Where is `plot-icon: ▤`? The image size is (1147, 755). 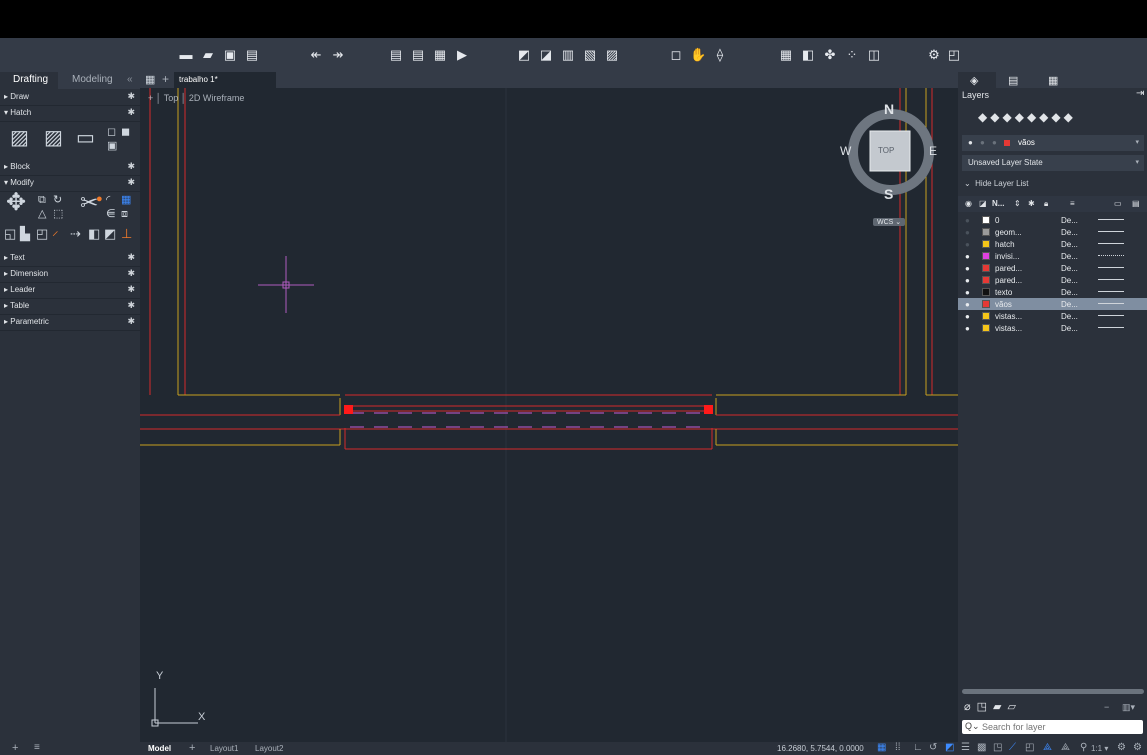 plot-icon: ▤ is located at coordinates (418, 55).